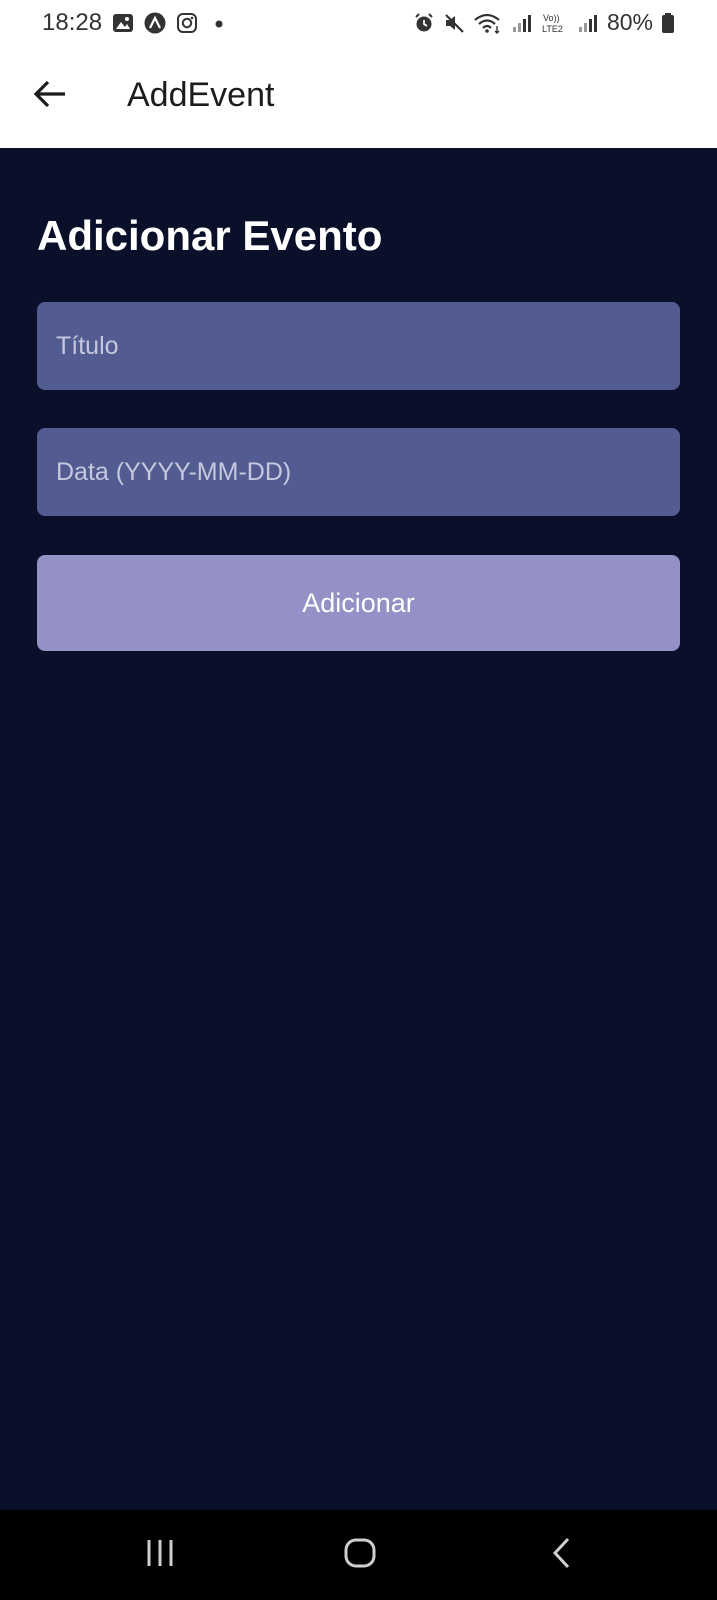 This screenshot has height=1600, width=717. What do you see at coordinates (629, 22) in the screenshot?
I see `battery-percent: 80%` at bounding box center [629, 22].